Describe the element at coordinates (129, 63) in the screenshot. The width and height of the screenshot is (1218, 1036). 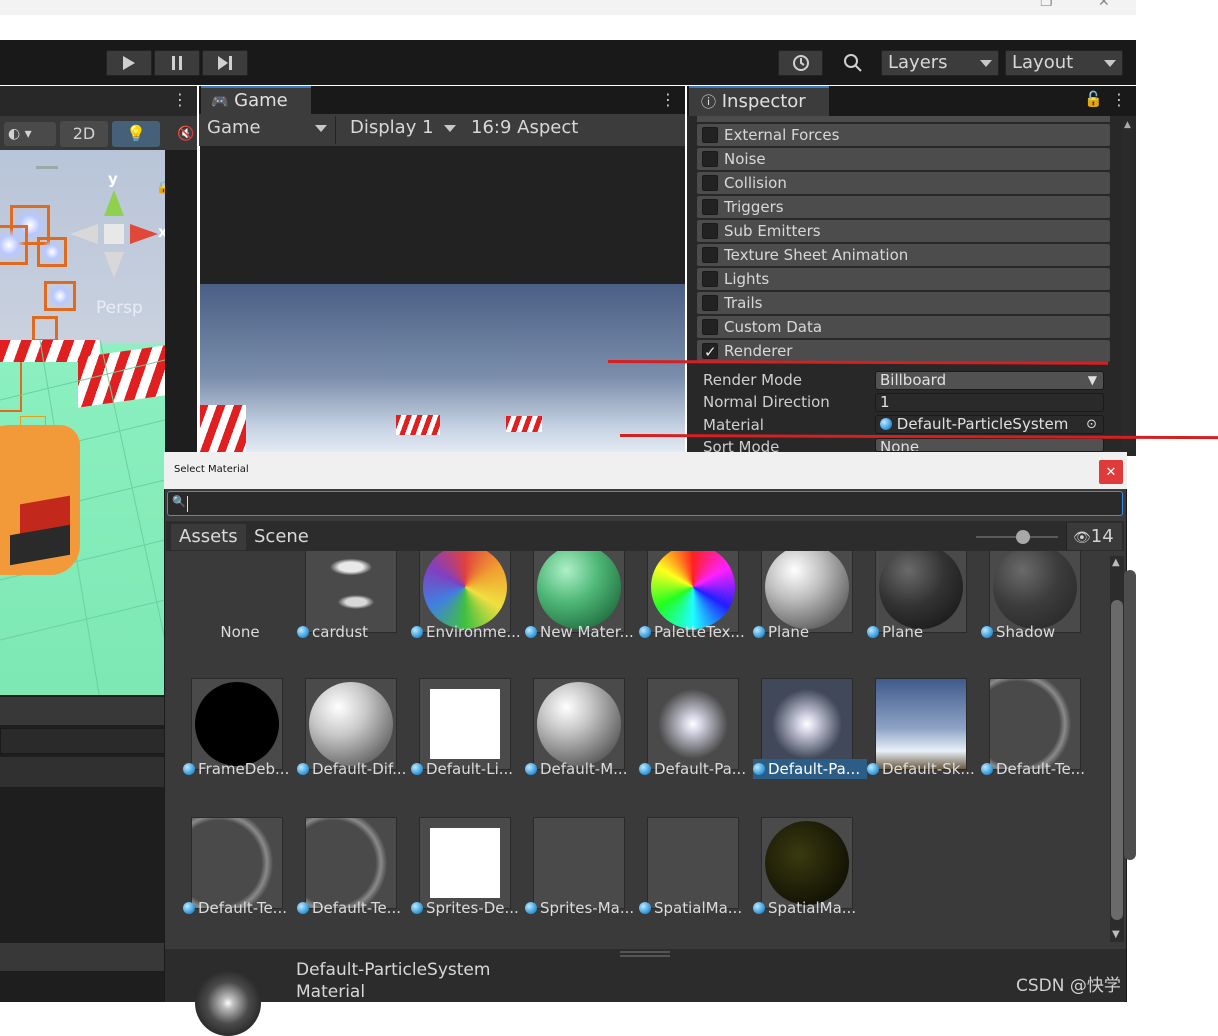
I see `play-button` at that location.